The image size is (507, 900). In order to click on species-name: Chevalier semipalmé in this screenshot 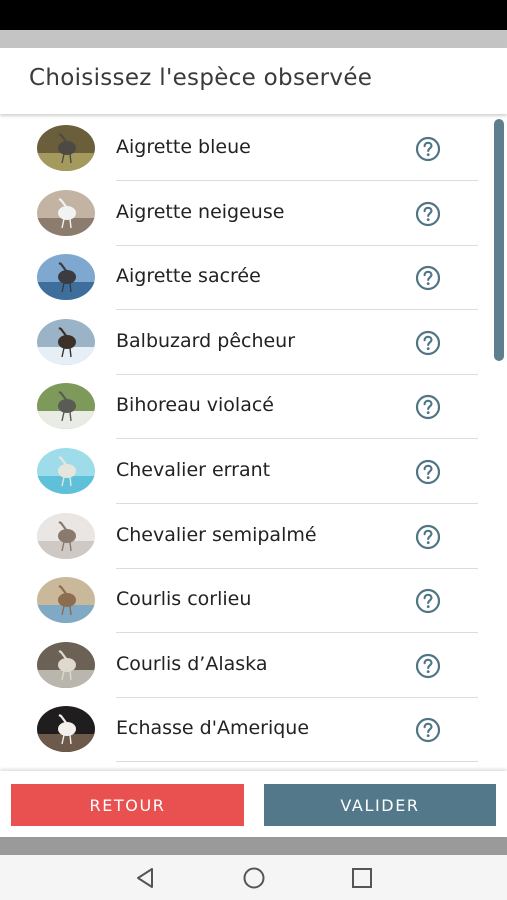, I will do `click(216, 534)`.